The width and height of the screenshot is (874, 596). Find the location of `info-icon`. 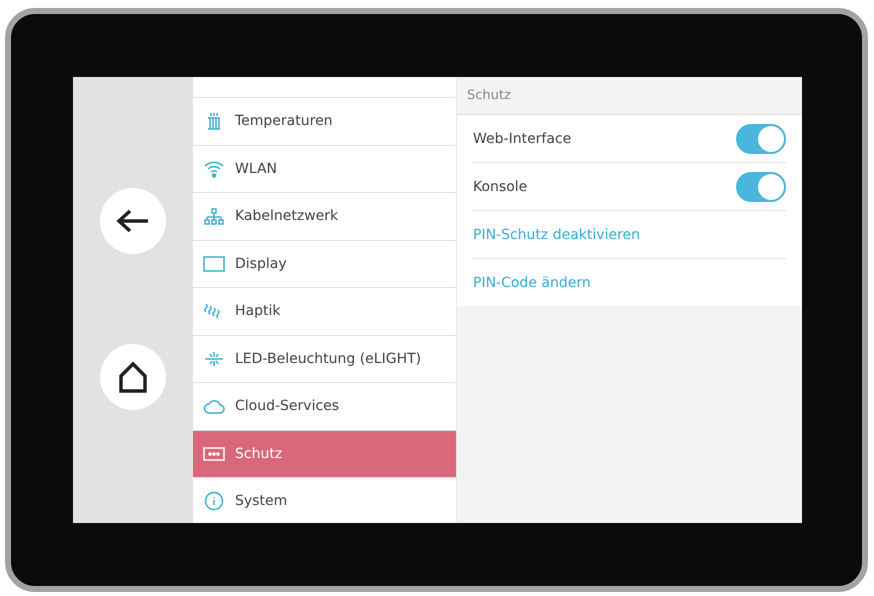

info-icon is located at coordinates (214, 501).